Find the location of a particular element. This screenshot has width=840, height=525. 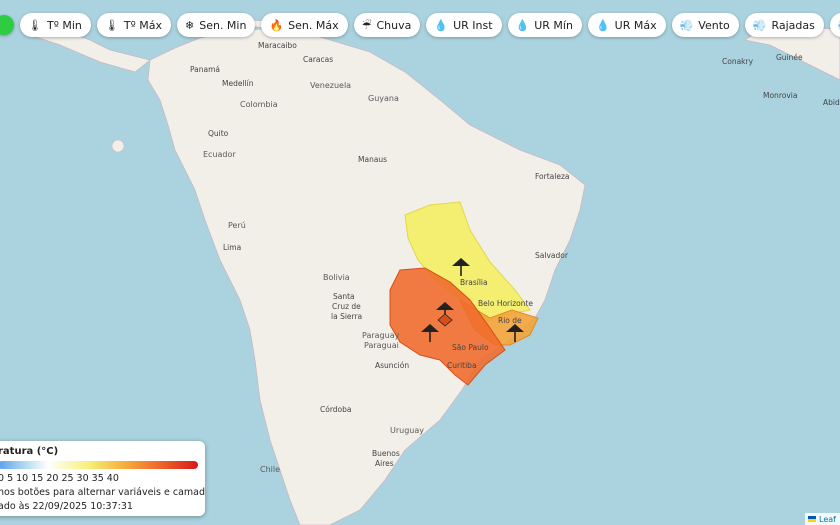

map-label-paraguay: Paraguay is located at coordinates (381, 335).